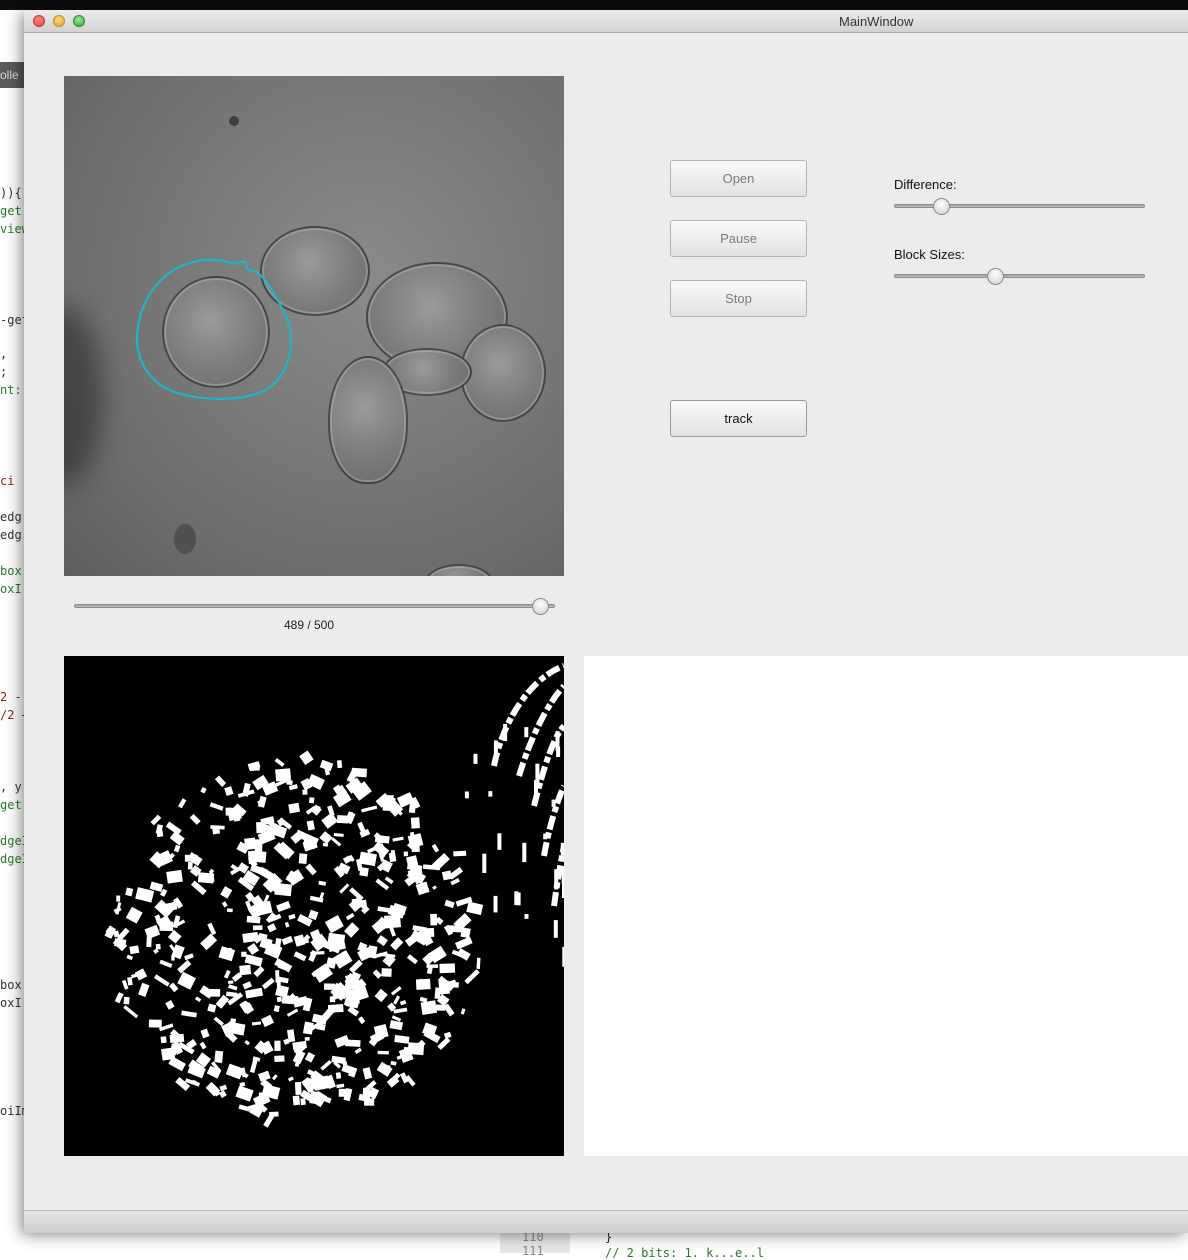  I want to click on track-button: track, so click(738, 418).